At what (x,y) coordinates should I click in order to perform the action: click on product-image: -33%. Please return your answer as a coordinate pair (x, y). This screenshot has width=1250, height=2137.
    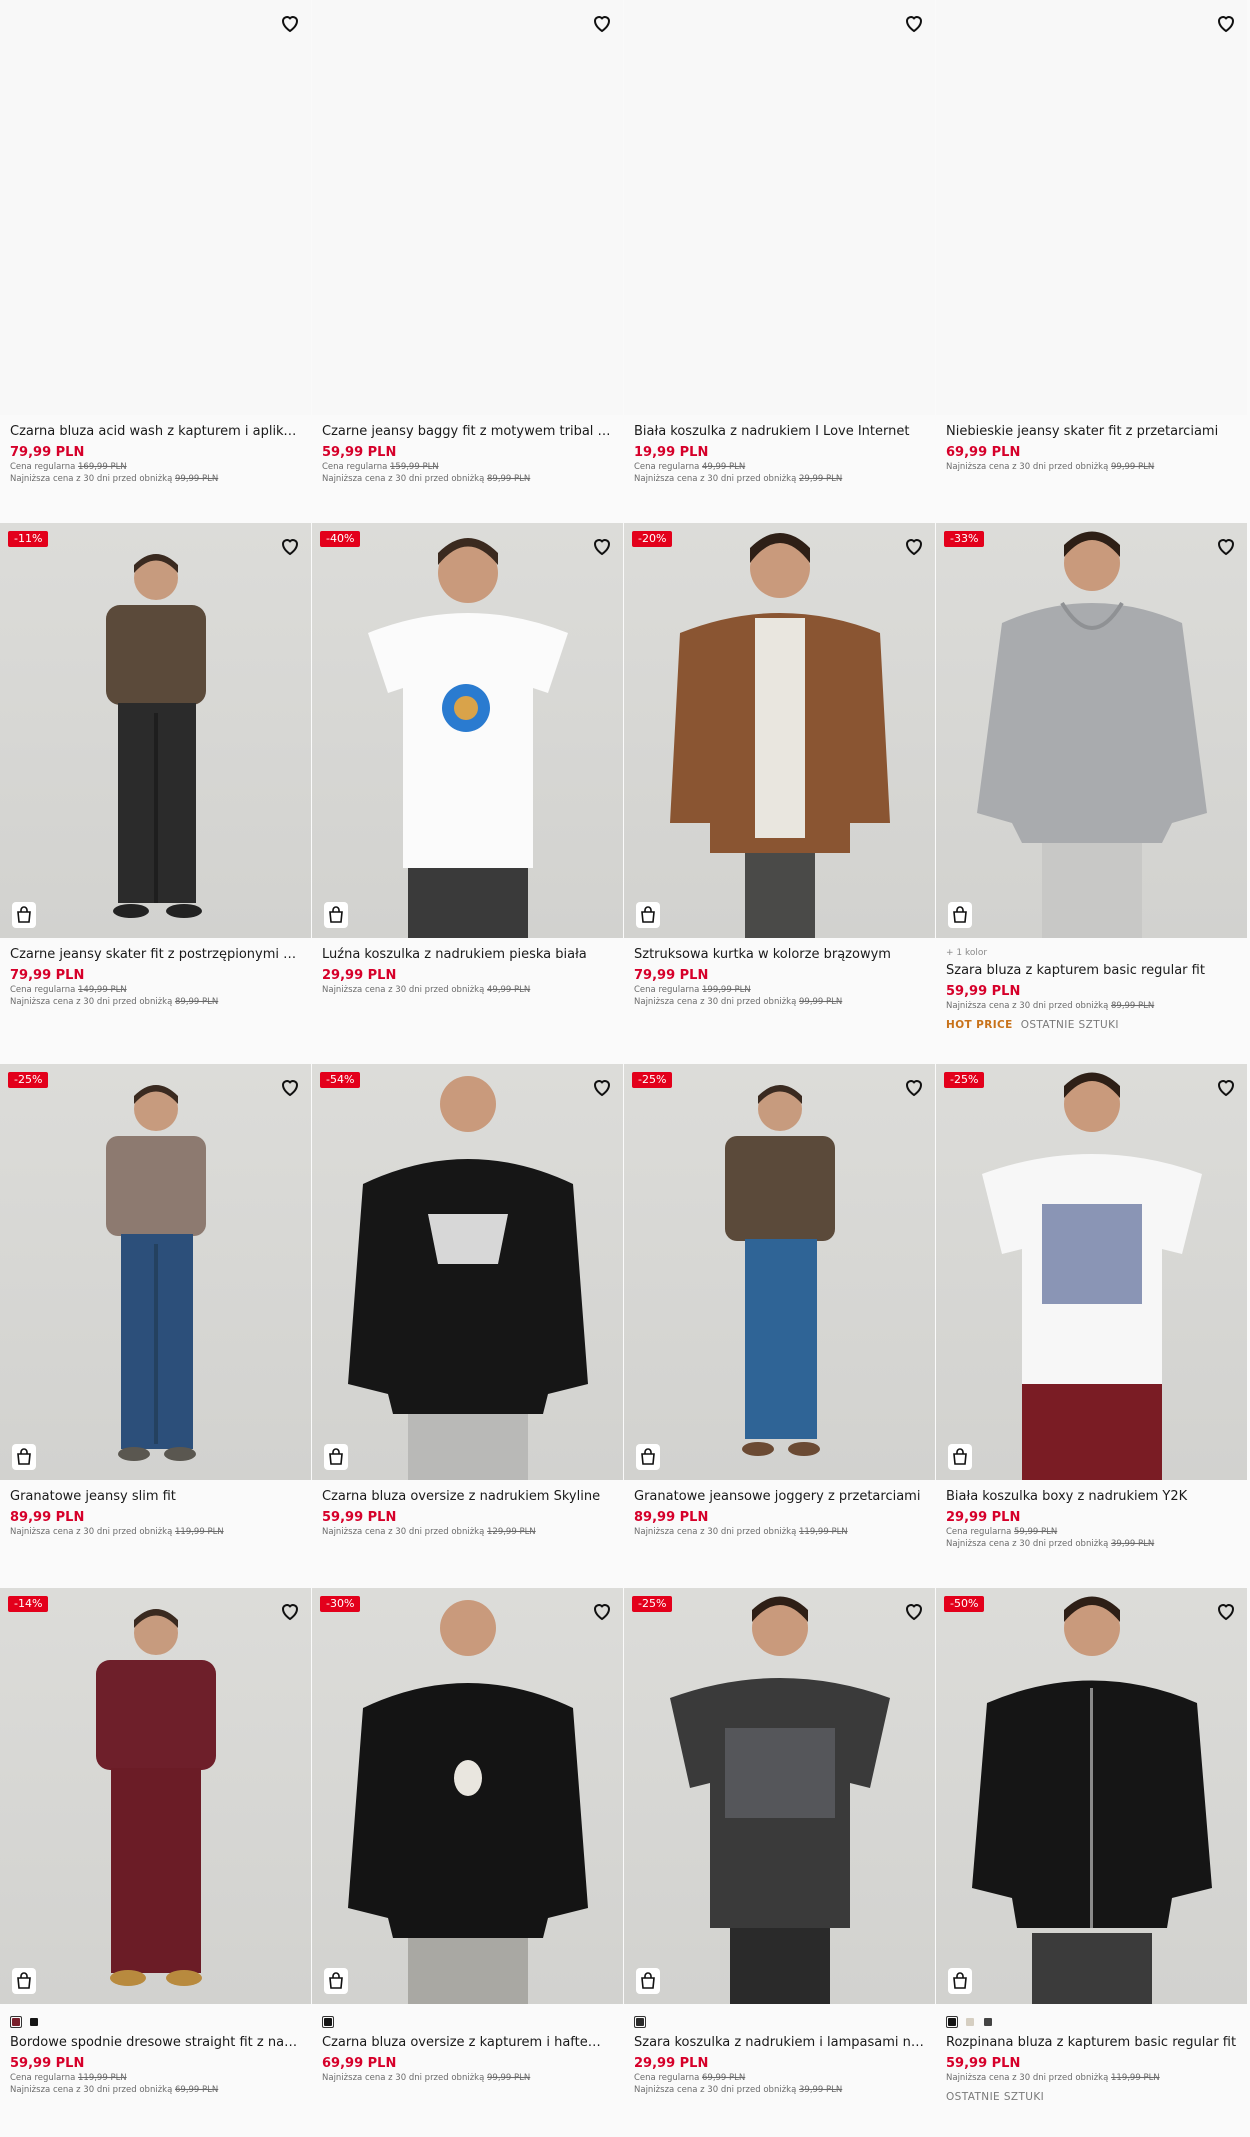
    Looking at the image, I should click on (1091, 730).